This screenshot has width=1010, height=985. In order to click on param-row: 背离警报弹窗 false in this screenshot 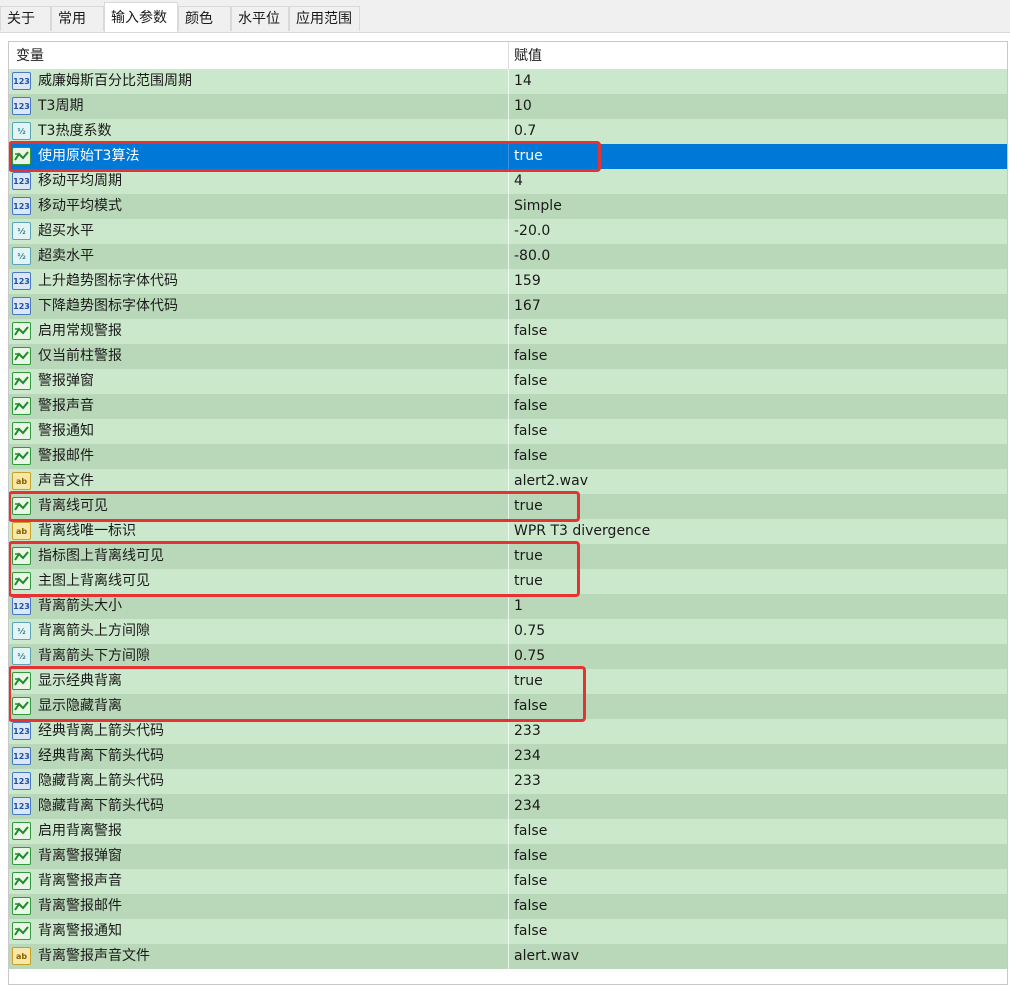, I will do `click(508, 856)`.